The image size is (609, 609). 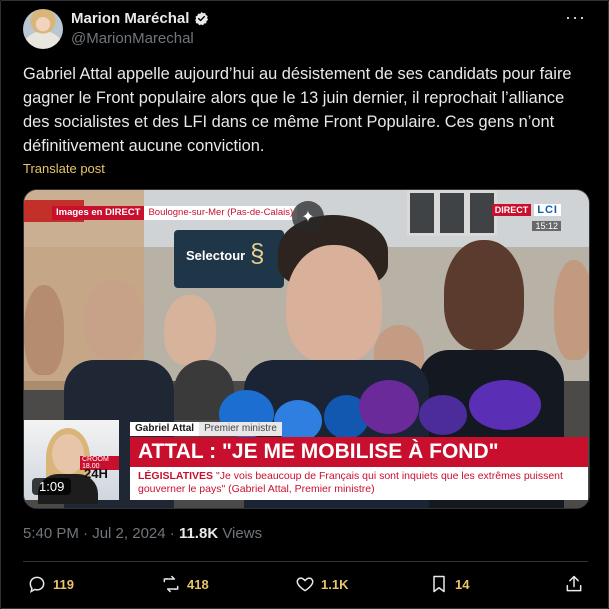 I want to click on bookmark-count: 14, so click(x=462, y=584).